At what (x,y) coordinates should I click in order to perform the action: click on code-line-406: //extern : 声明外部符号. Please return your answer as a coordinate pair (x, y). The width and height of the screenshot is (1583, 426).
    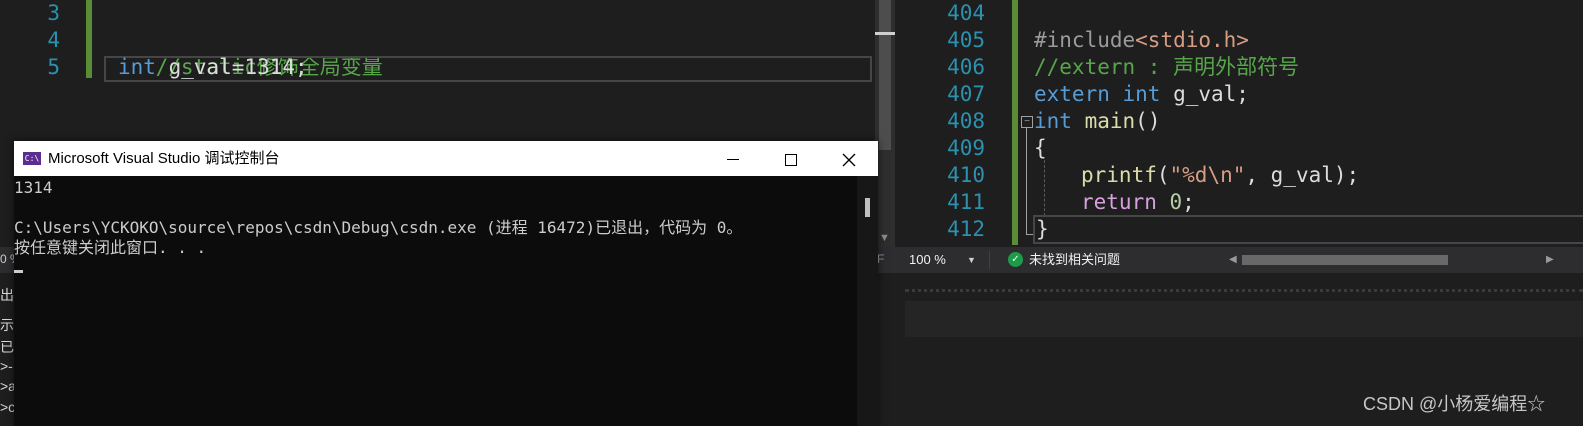
    Looking at the image, I should click on (1166, 67).